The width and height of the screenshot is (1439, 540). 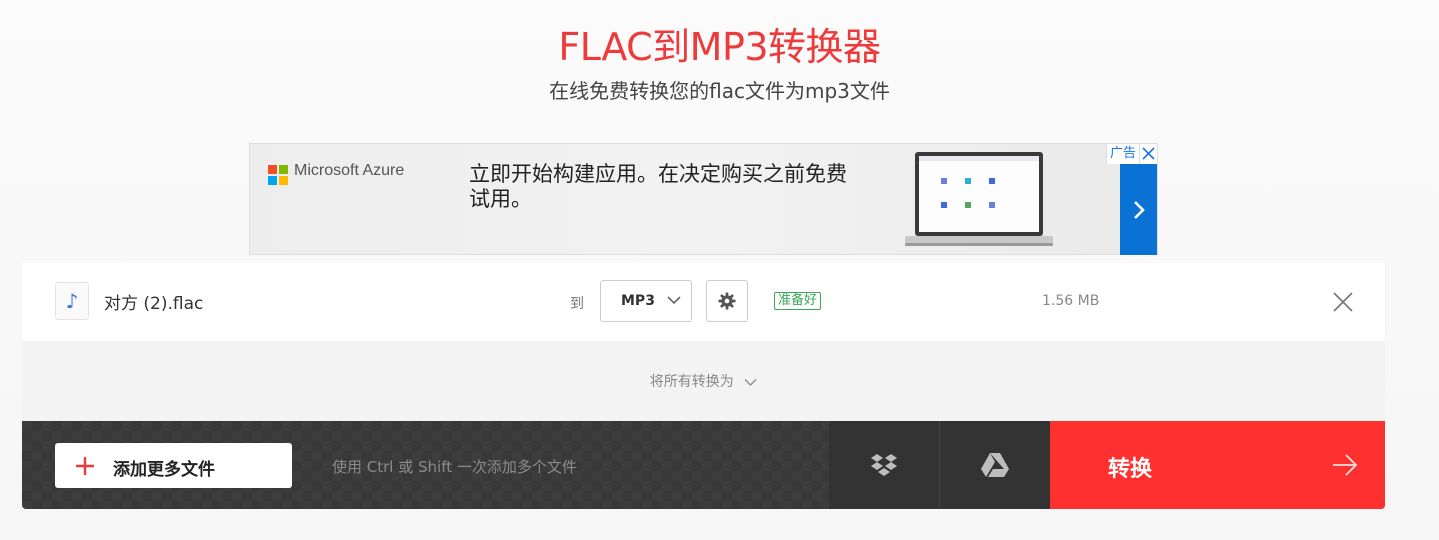 I want to click on ad-label: 广告, so click(x=1122, y=153).